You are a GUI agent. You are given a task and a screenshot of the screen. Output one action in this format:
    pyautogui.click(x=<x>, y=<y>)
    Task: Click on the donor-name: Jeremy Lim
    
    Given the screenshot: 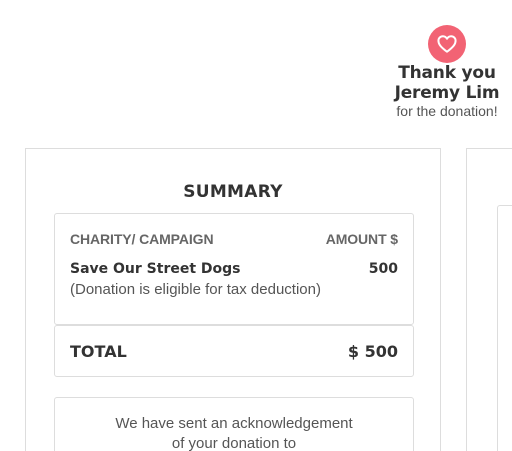 What is the action you would take?
    pyautogui.click(x=447, y=93)
    